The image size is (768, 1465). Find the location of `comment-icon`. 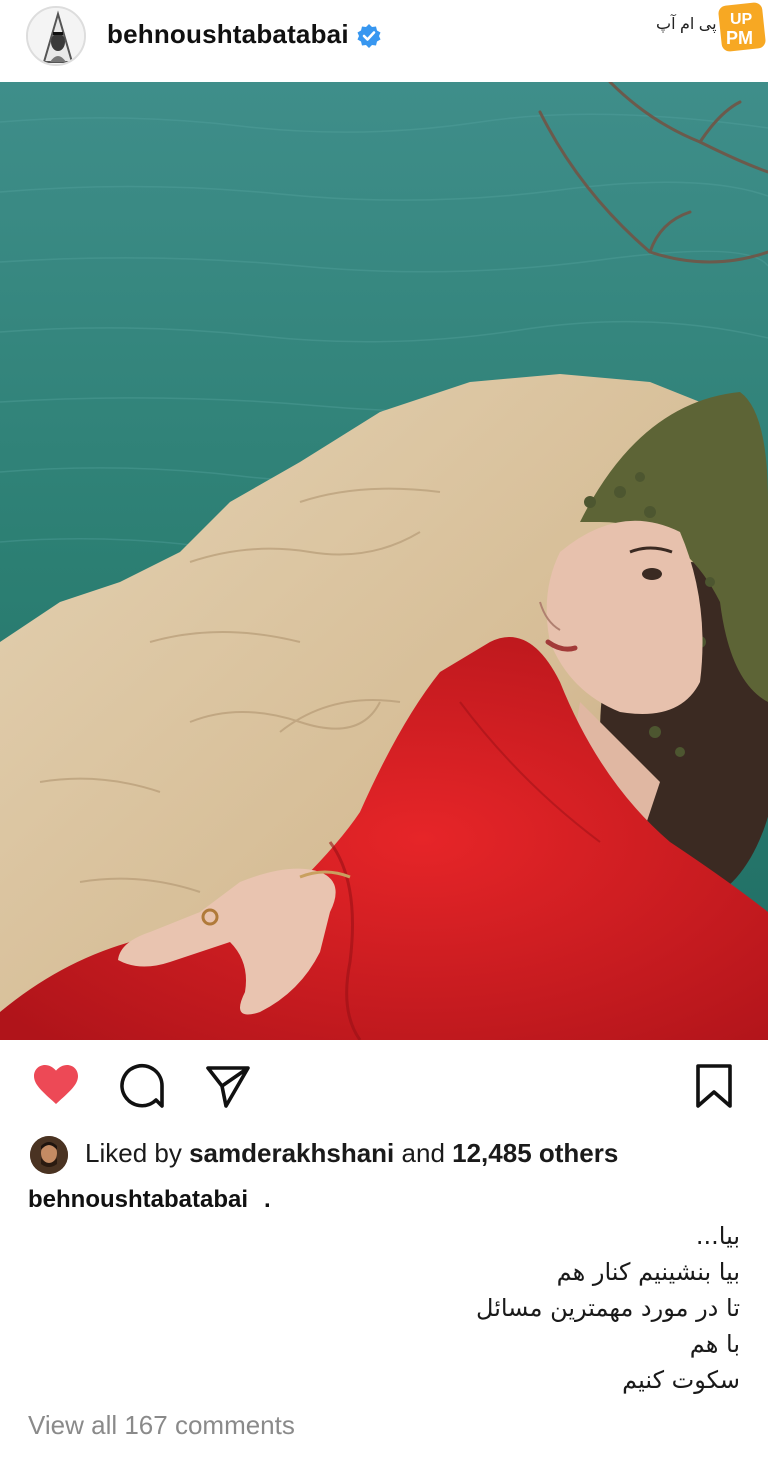

comment-icon is located at coordinates (142, 1086).